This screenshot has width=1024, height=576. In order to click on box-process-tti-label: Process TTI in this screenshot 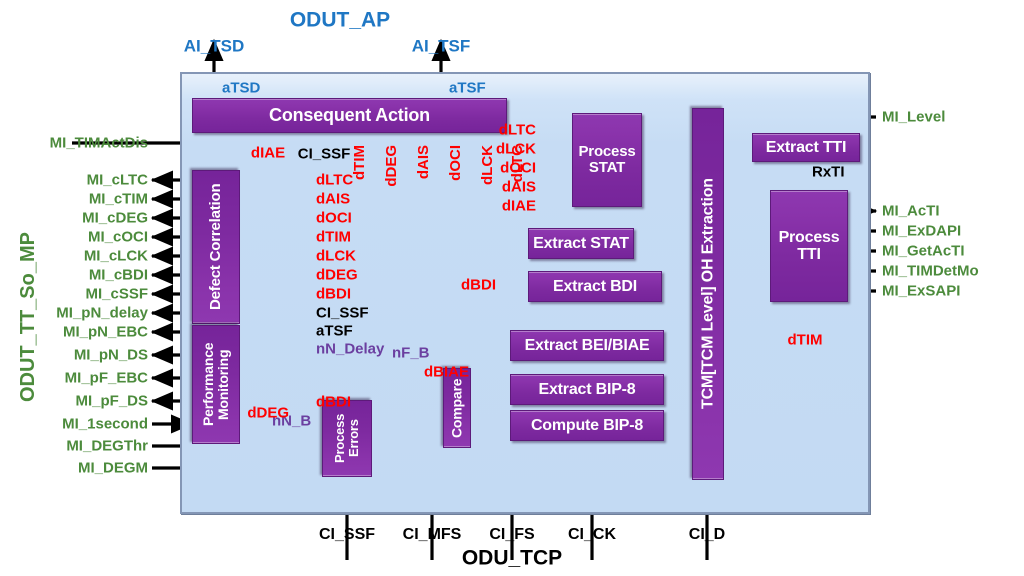, I will do `click(809, 245)`.